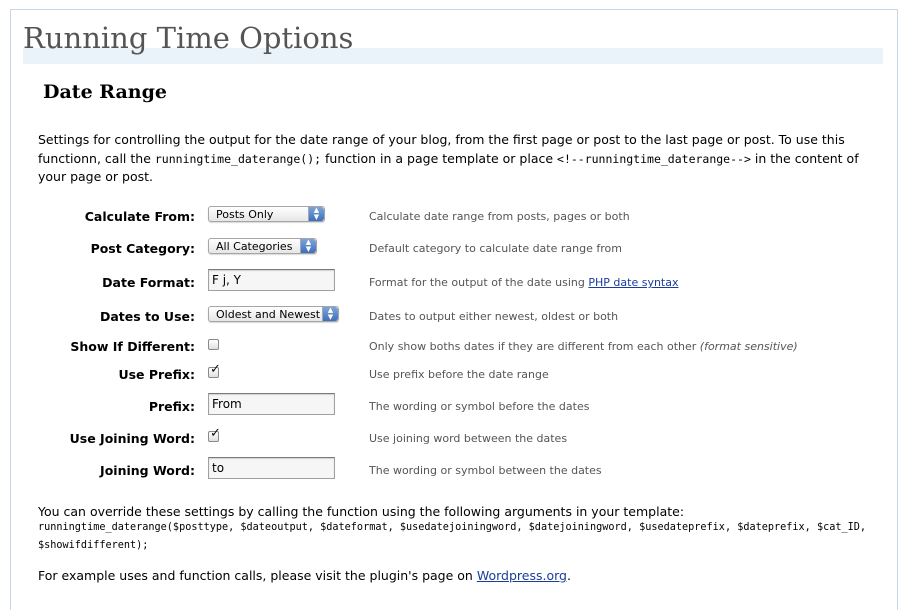 The width and height of the screenshot is (907, 610). I want to click on use-joining-word-description: Use joining word between the dates, so click(468, 438).